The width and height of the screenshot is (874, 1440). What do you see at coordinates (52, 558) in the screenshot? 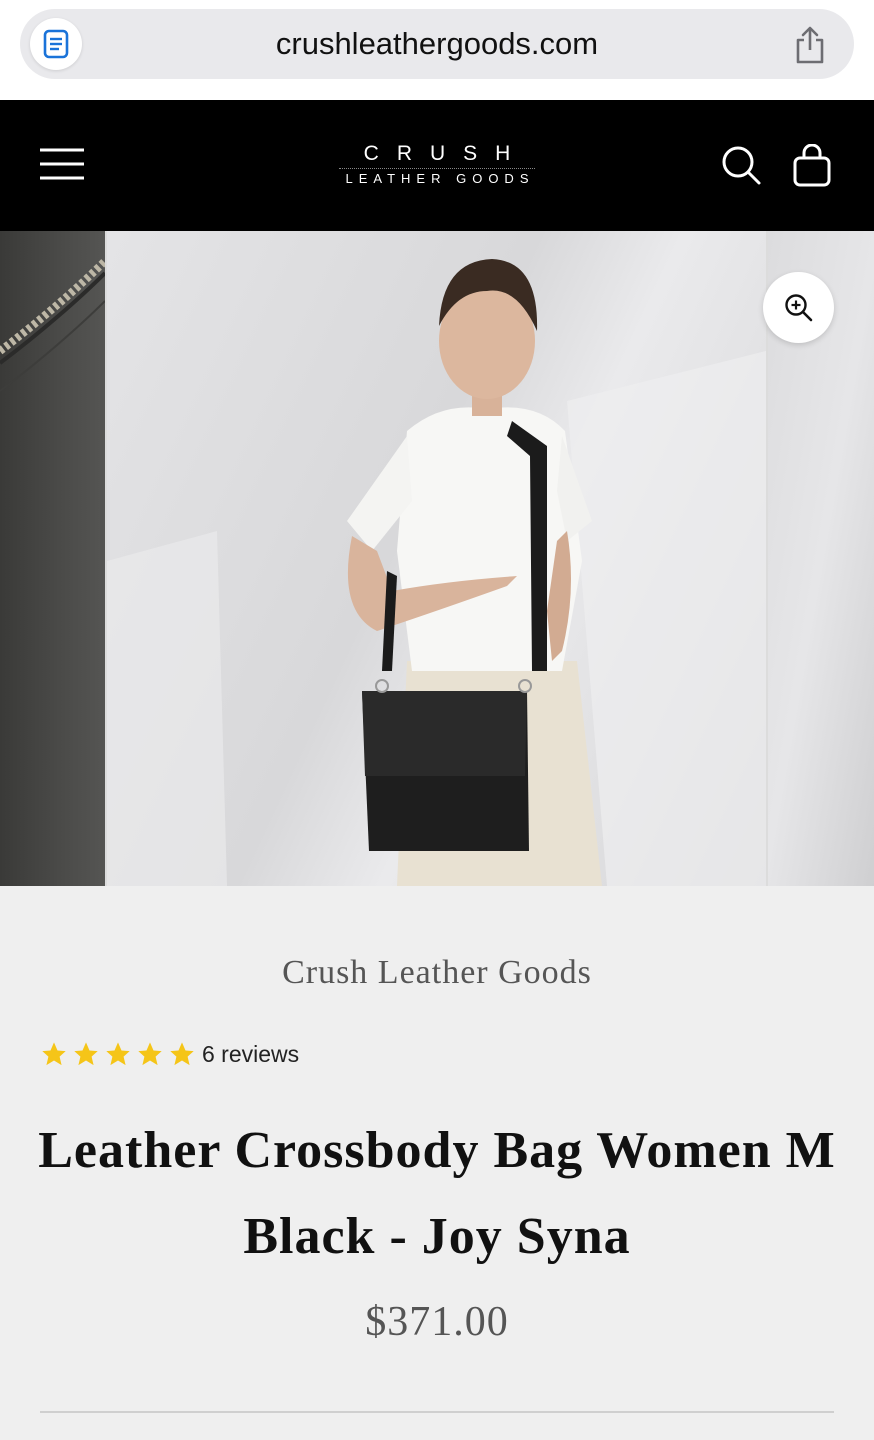
I see `gallery-slide-previous` at bounding box center [52, 558].